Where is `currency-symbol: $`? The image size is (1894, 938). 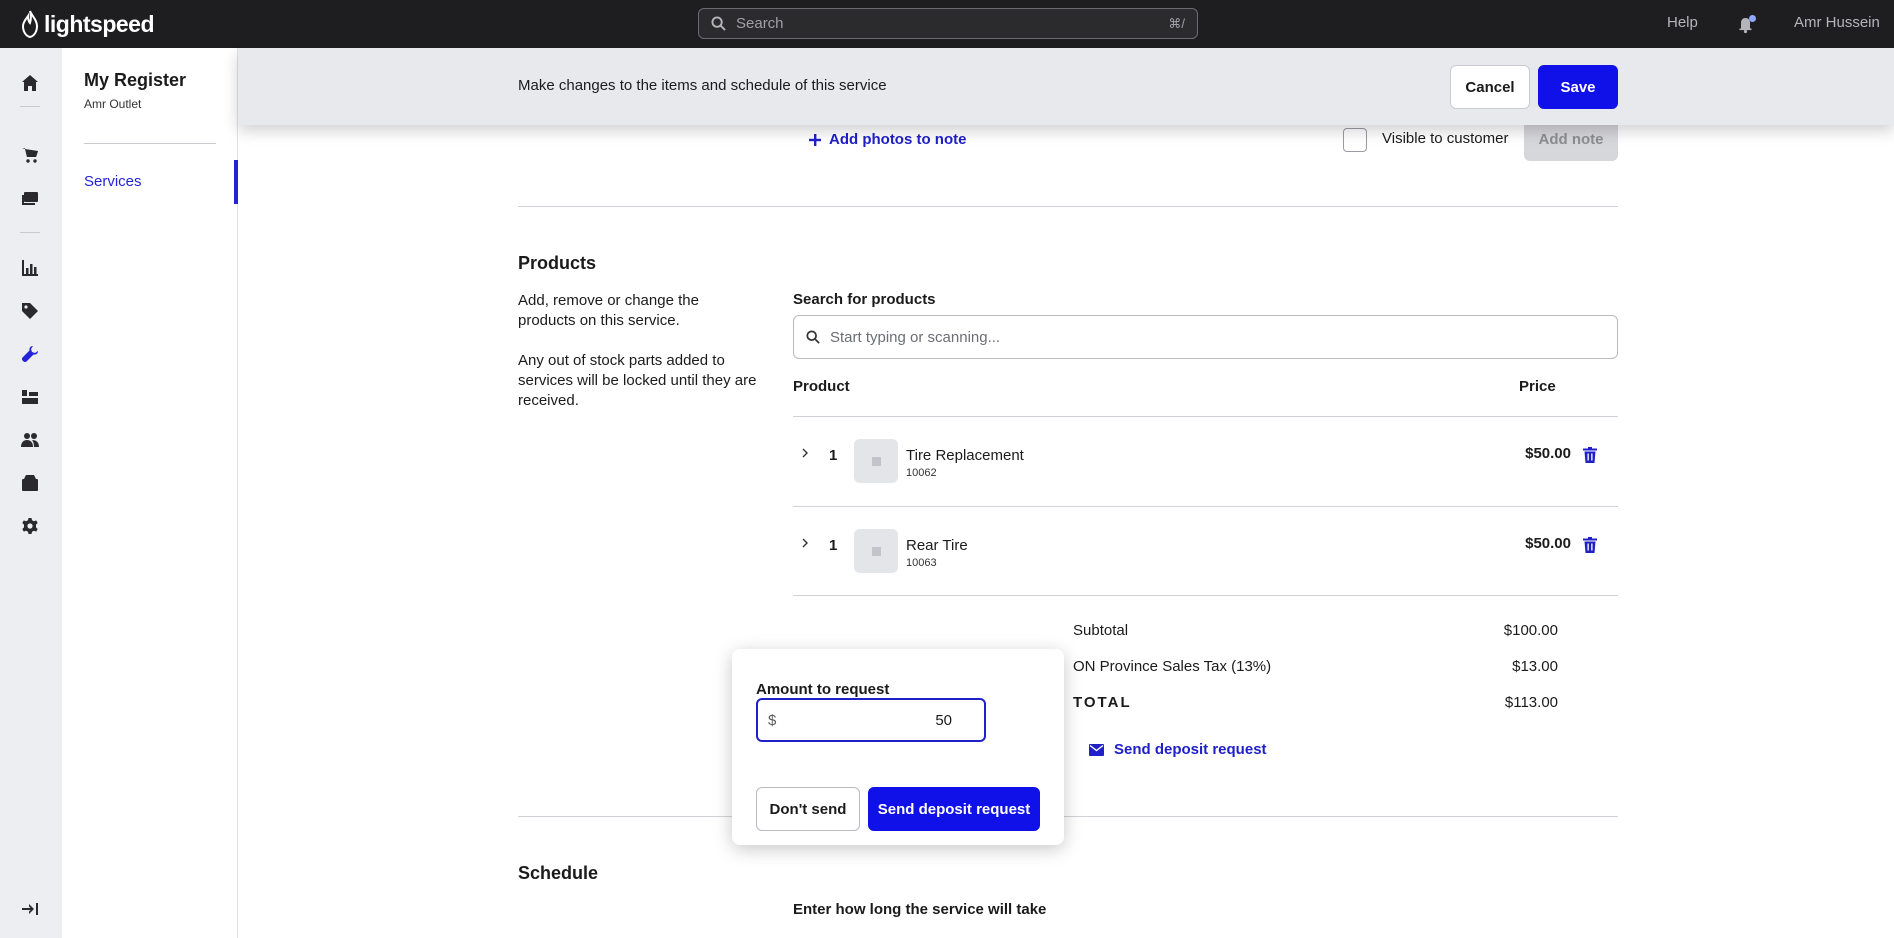 currency-symbol: $ is located at coordinates (772, 720).